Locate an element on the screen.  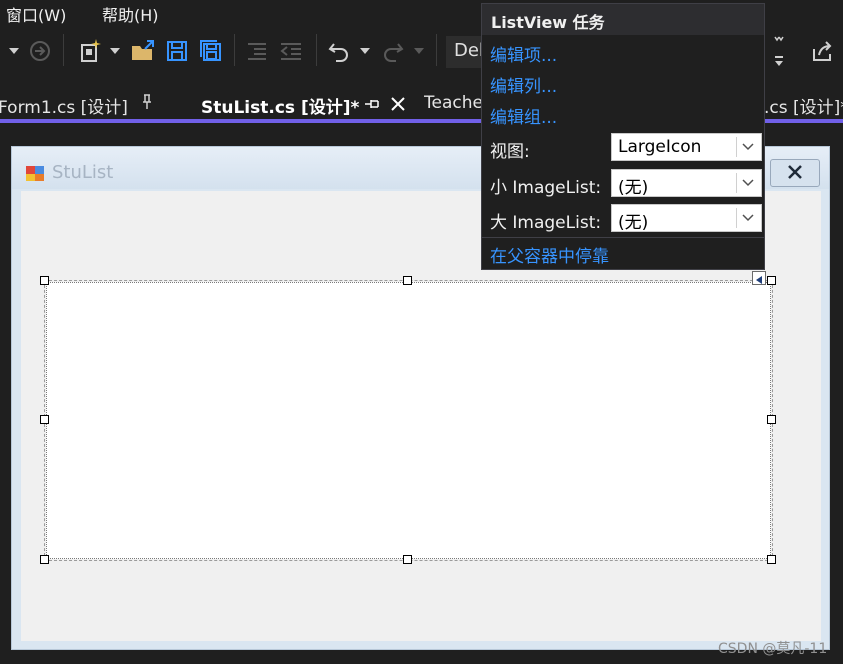
undo-dropdown-icon is located at coordinates (365, 51).